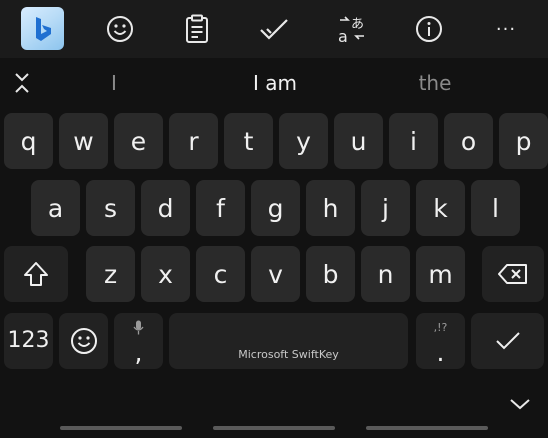 The width and height of the screenshot is (548, 438). I want to click on shift-key, so click(36, 274).